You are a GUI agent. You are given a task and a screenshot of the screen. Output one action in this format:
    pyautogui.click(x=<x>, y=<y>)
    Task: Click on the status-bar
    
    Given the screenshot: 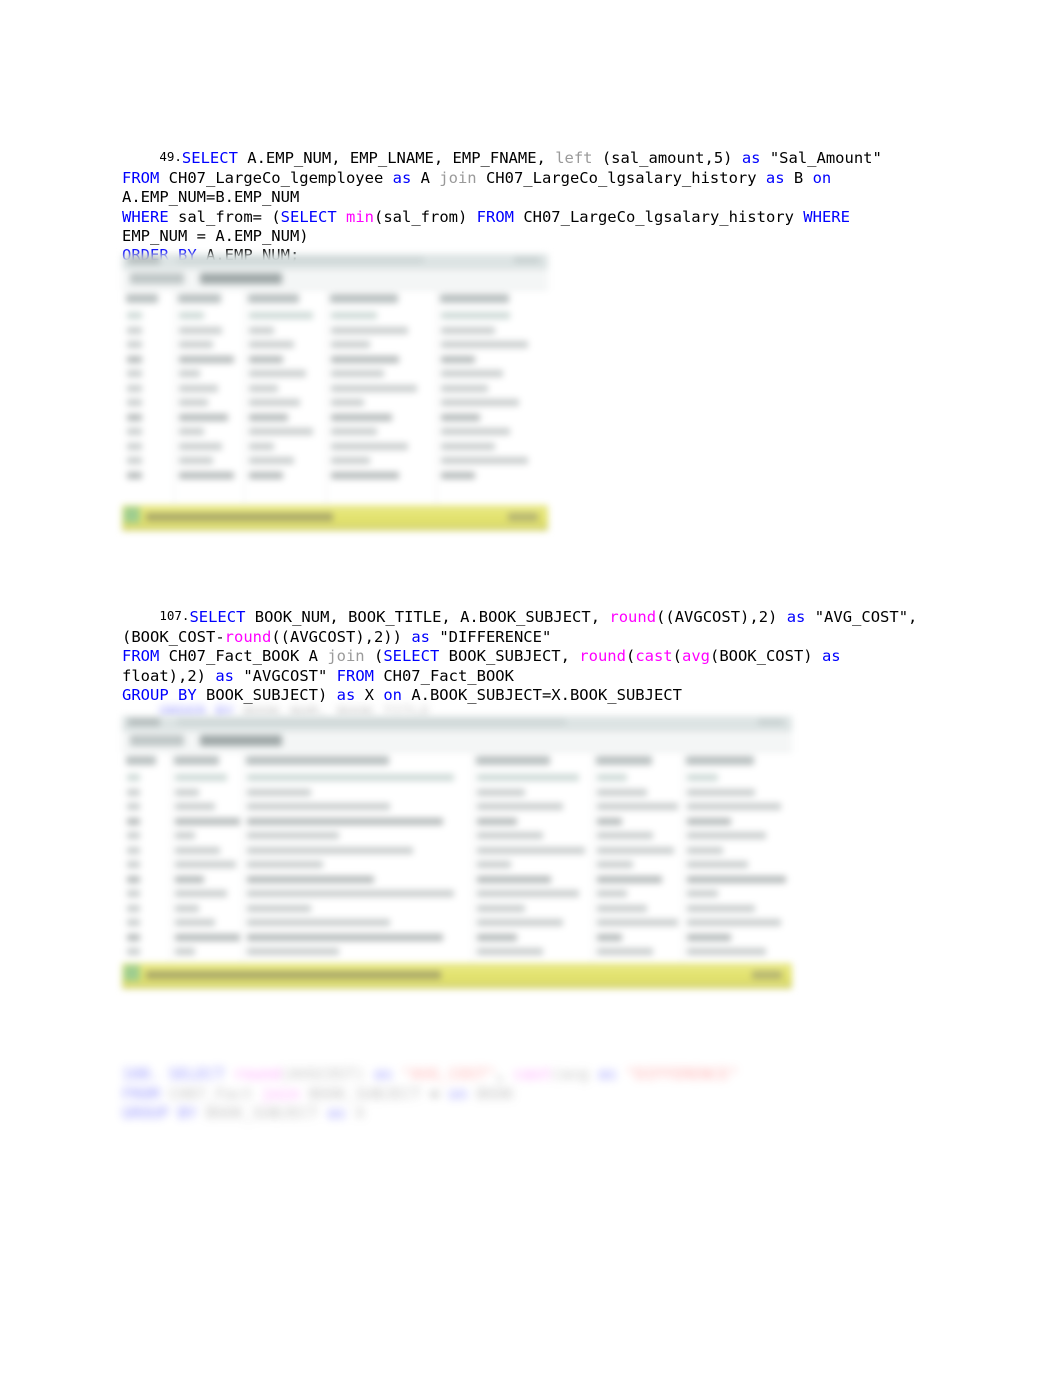 What is the action you would take?
    pyautogui.click(x=335, y=518)
    